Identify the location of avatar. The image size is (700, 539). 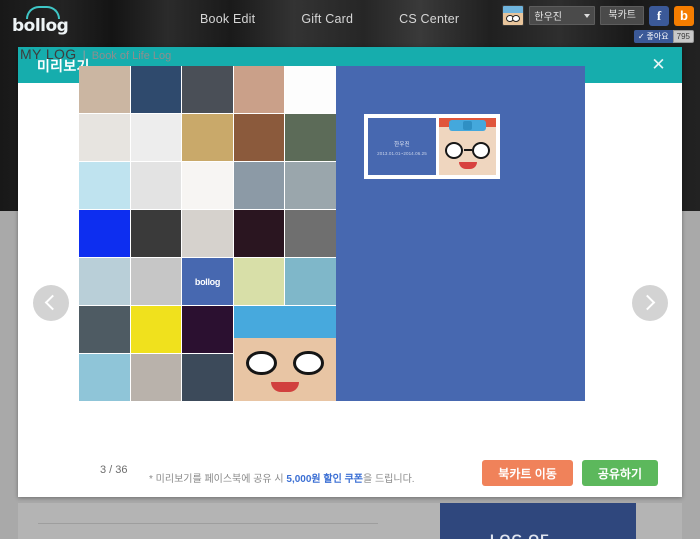
(513, 15).